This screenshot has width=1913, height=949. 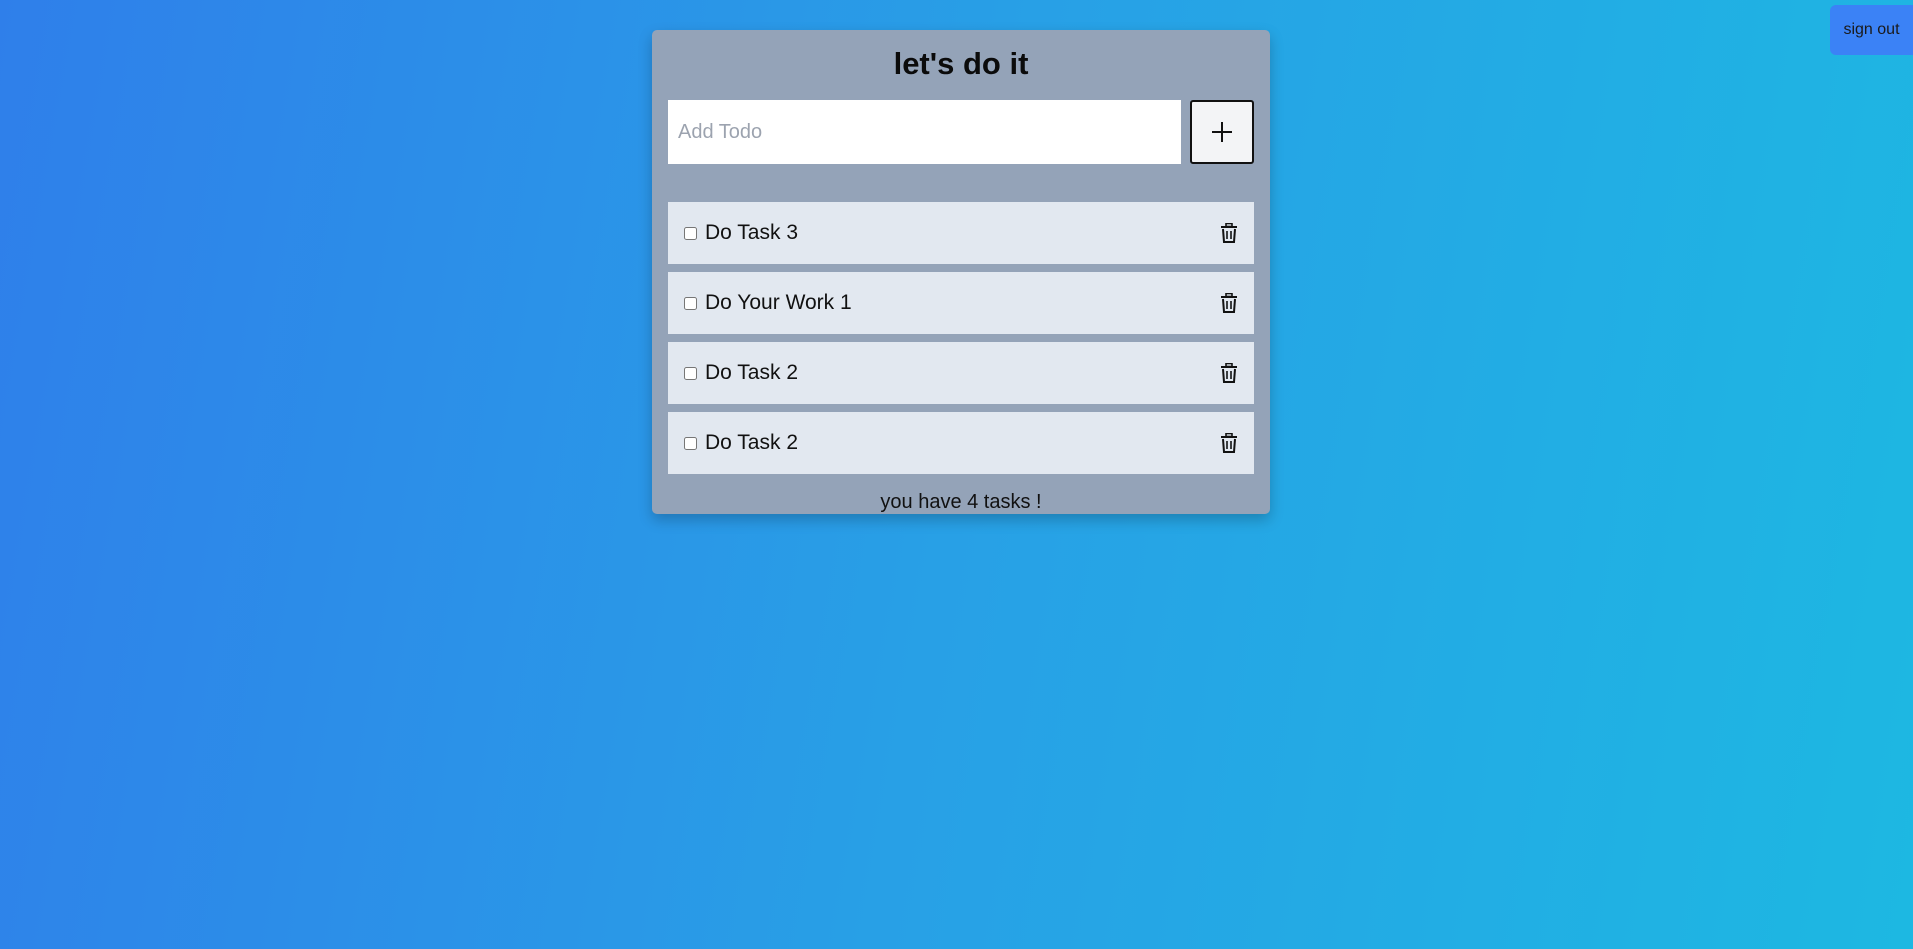 I want to click on add-todo-input, so click(x=924, y=132).